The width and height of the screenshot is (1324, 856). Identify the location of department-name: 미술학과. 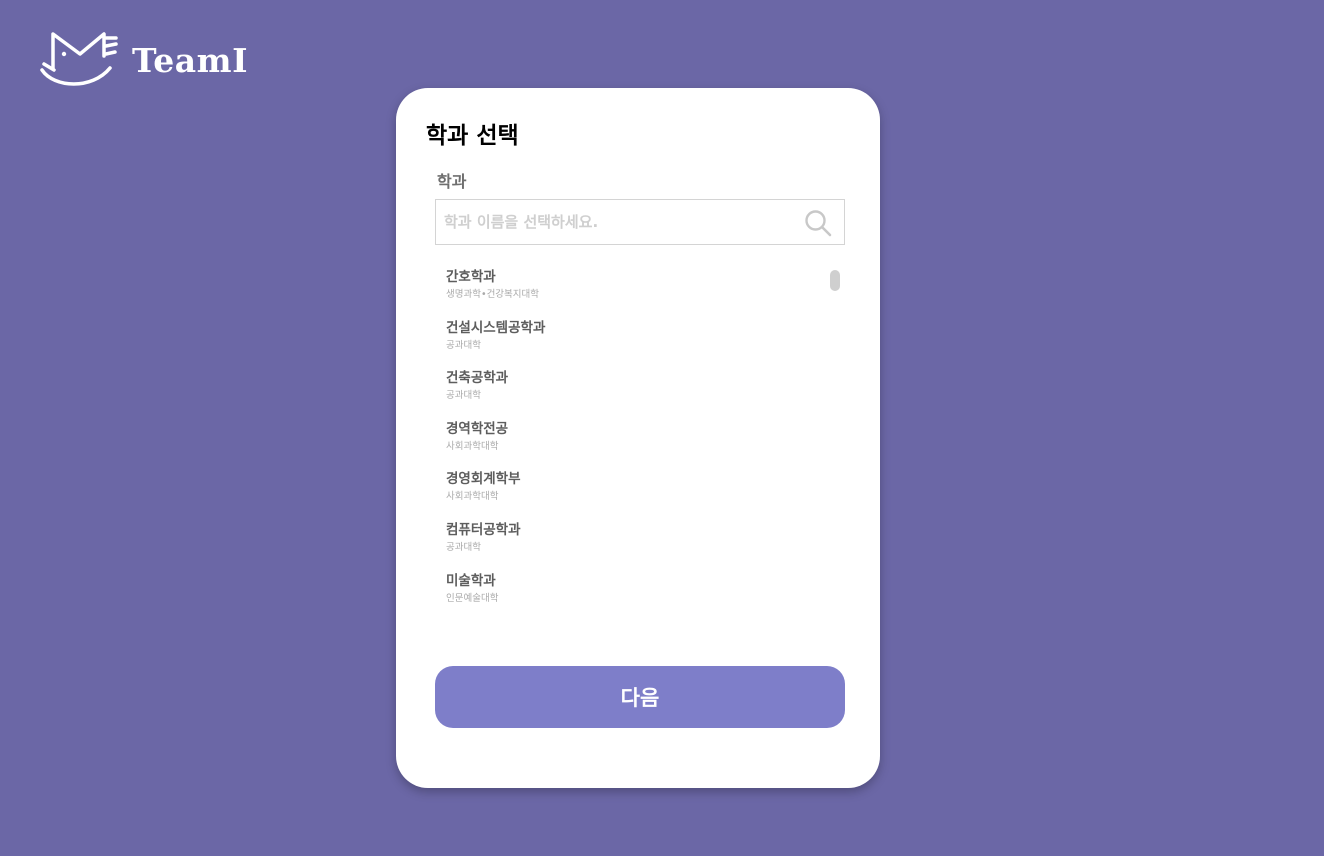
(471, 580).